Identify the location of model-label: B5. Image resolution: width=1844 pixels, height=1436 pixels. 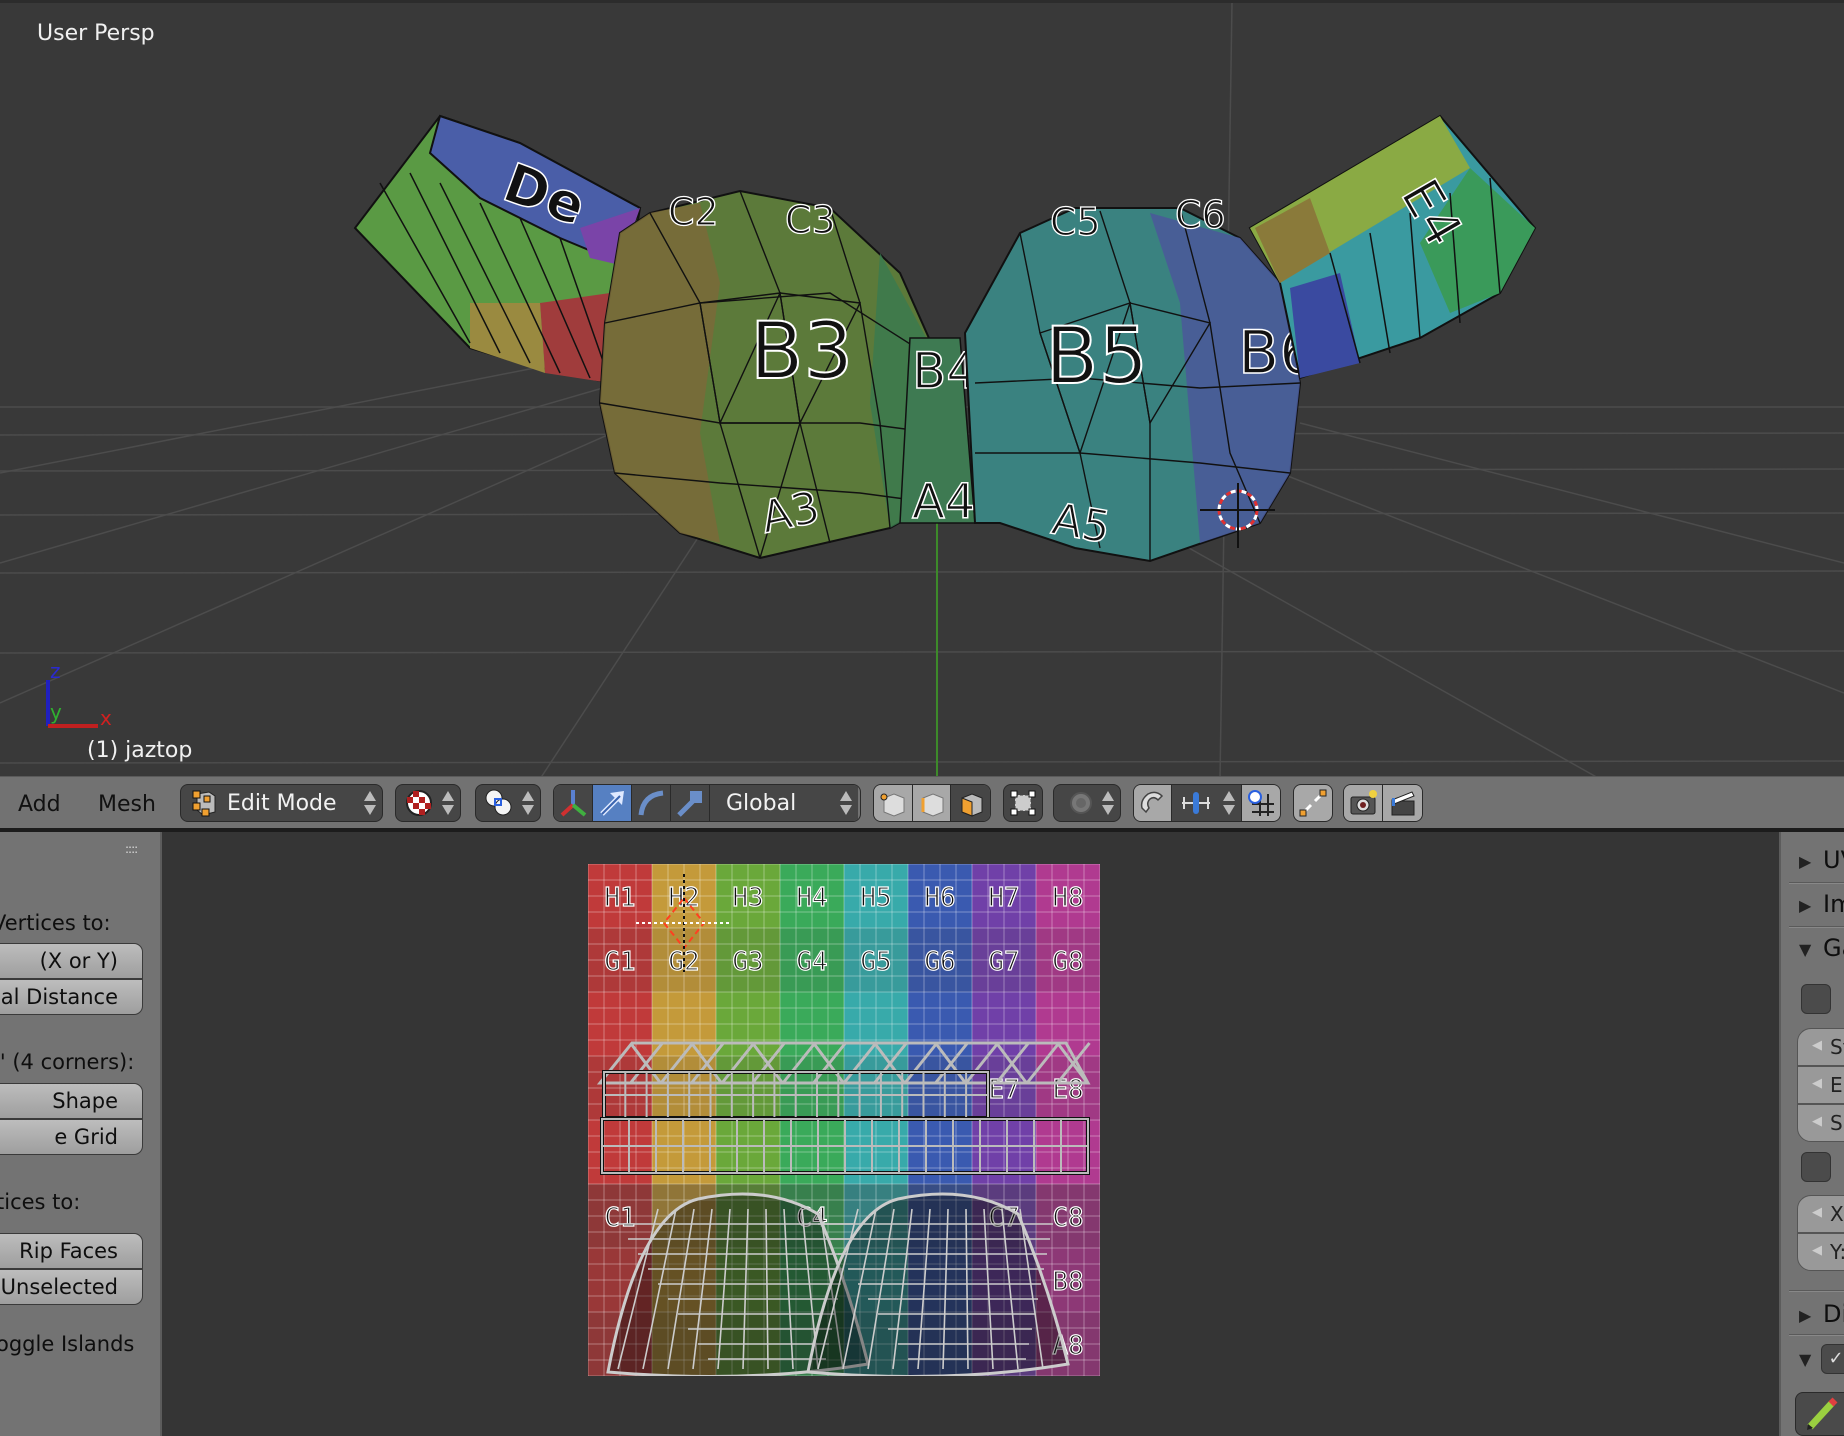
(1096, 357).